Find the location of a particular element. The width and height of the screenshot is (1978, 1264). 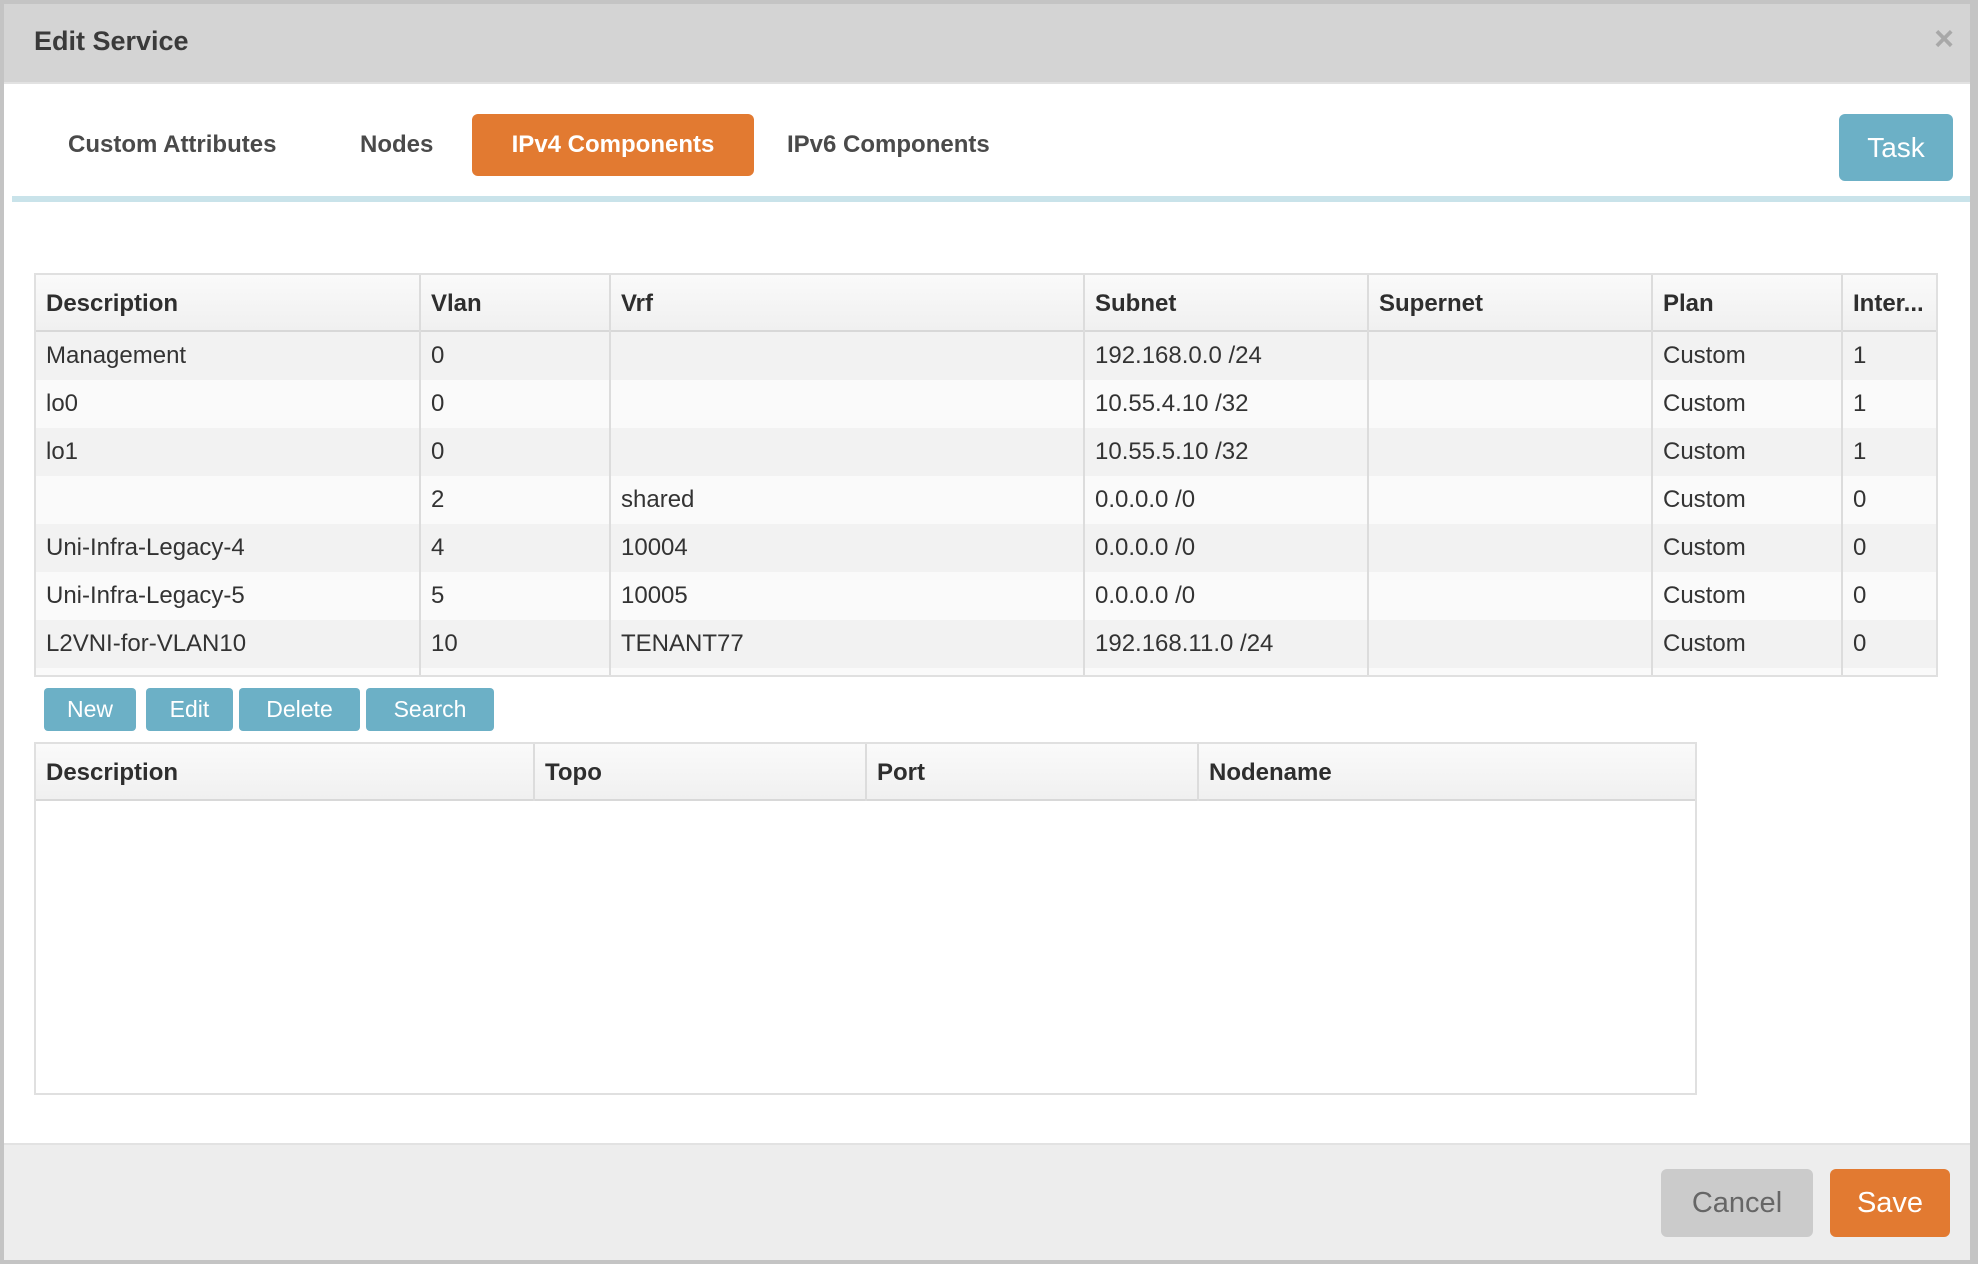

cell-vrf: shared is located at coordinates (658, 499).